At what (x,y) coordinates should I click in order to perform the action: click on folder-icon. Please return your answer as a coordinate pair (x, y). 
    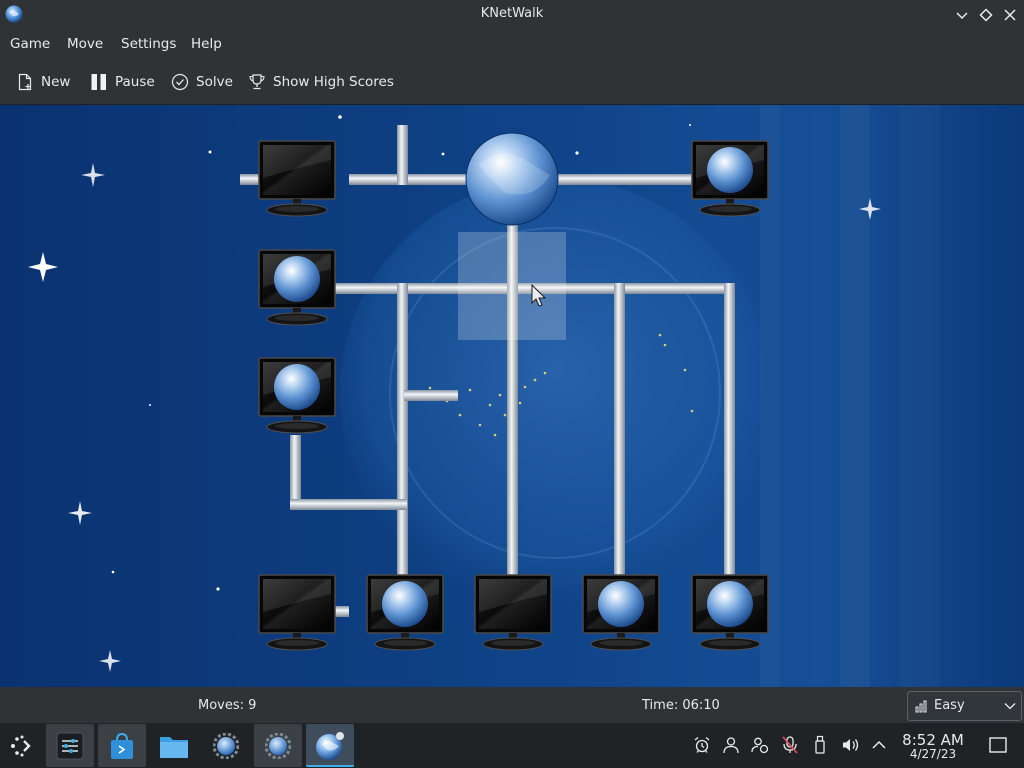
    Looking at the image, I should click on (174, 747).